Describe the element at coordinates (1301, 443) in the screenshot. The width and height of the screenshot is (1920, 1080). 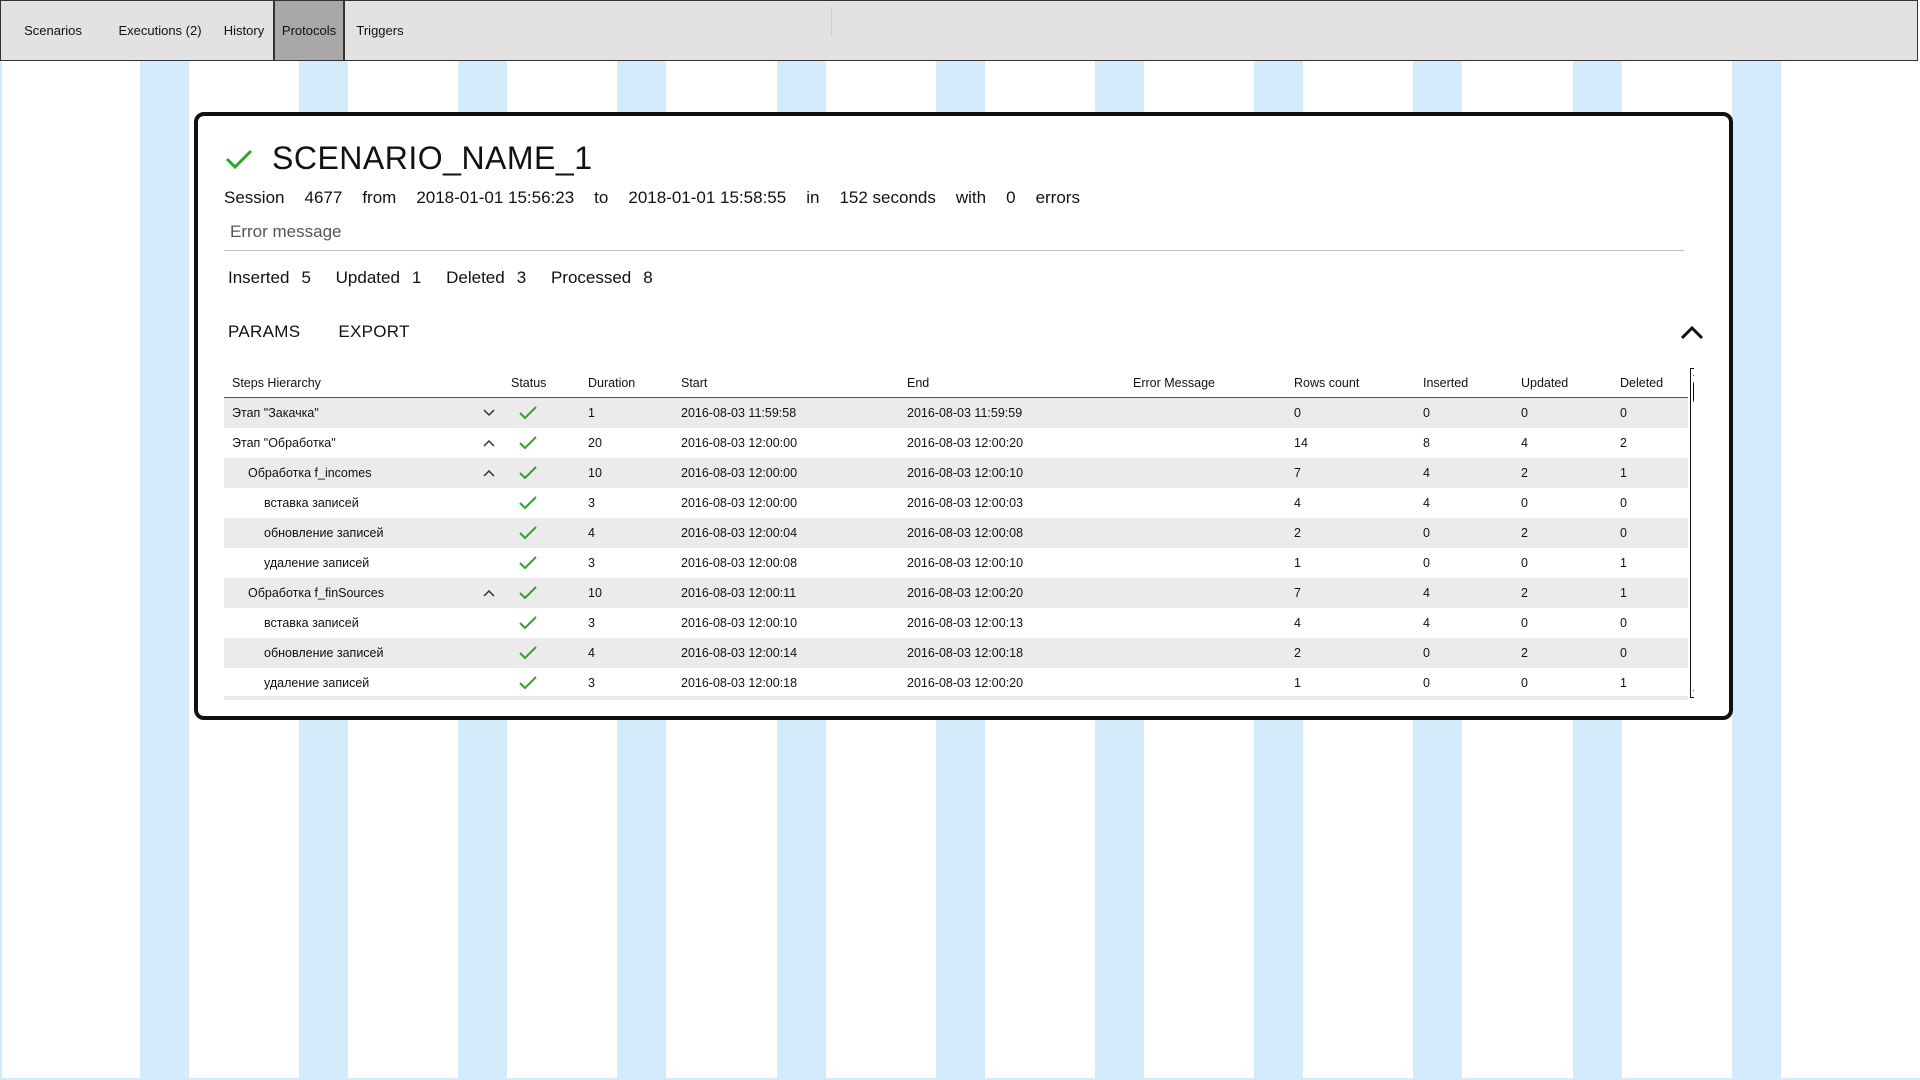
I see `cell-rows-count: 14` at that location.